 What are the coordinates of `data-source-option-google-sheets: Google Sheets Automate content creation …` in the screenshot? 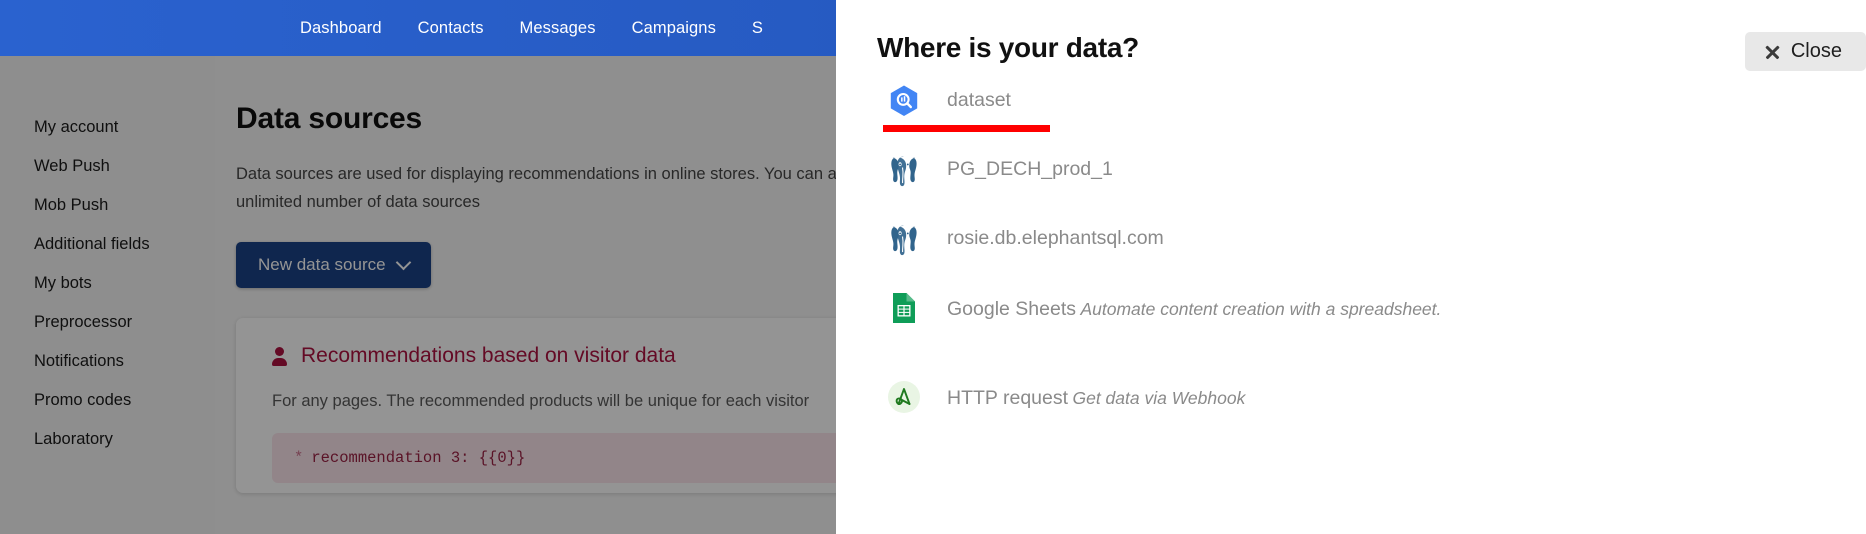 It's located at (1351, 331).